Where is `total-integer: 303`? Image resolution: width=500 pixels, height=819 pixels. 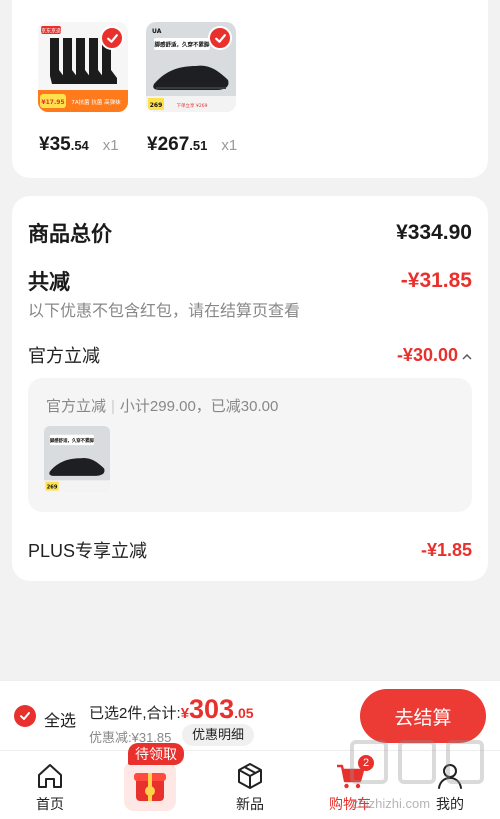
total-integer: 303 is located at coordinates (212, 709).